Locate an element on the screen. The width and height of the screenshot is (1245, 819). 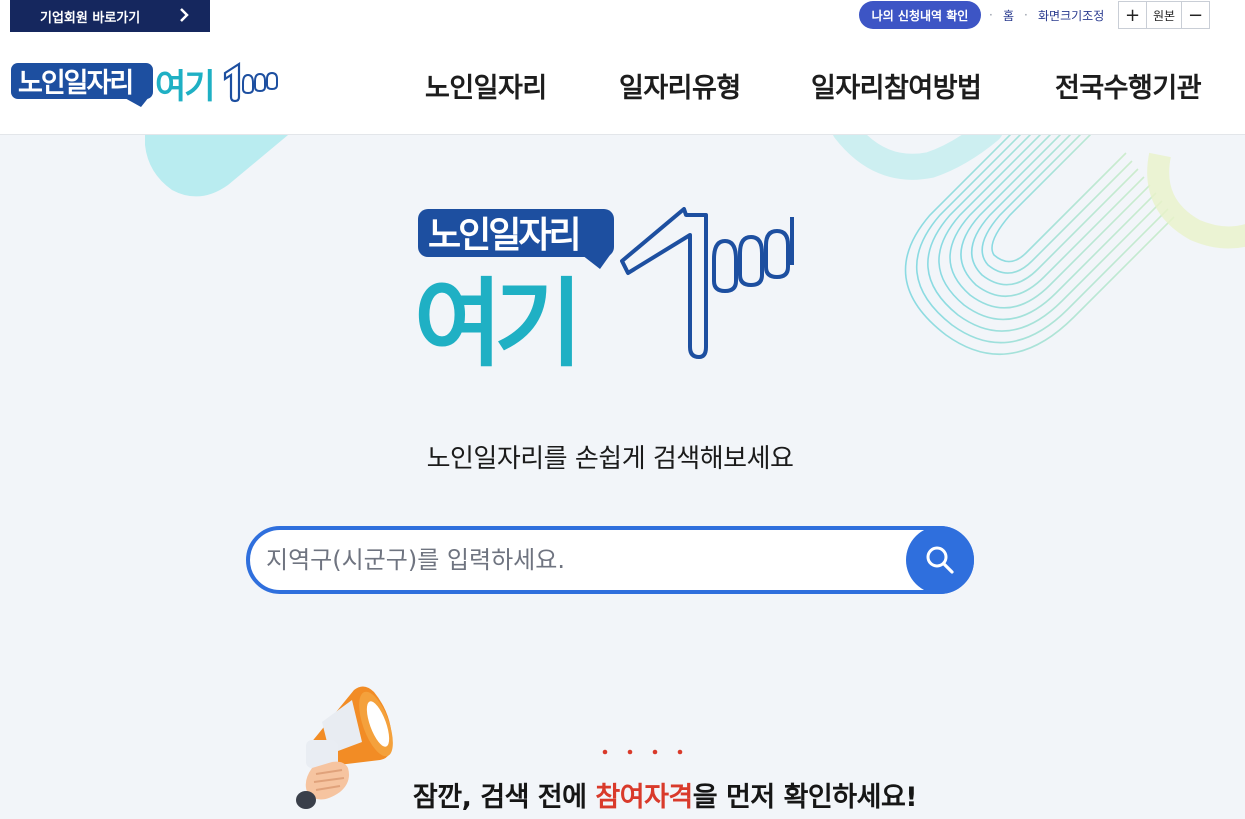
search-bar is located at coordinates (610, 560).